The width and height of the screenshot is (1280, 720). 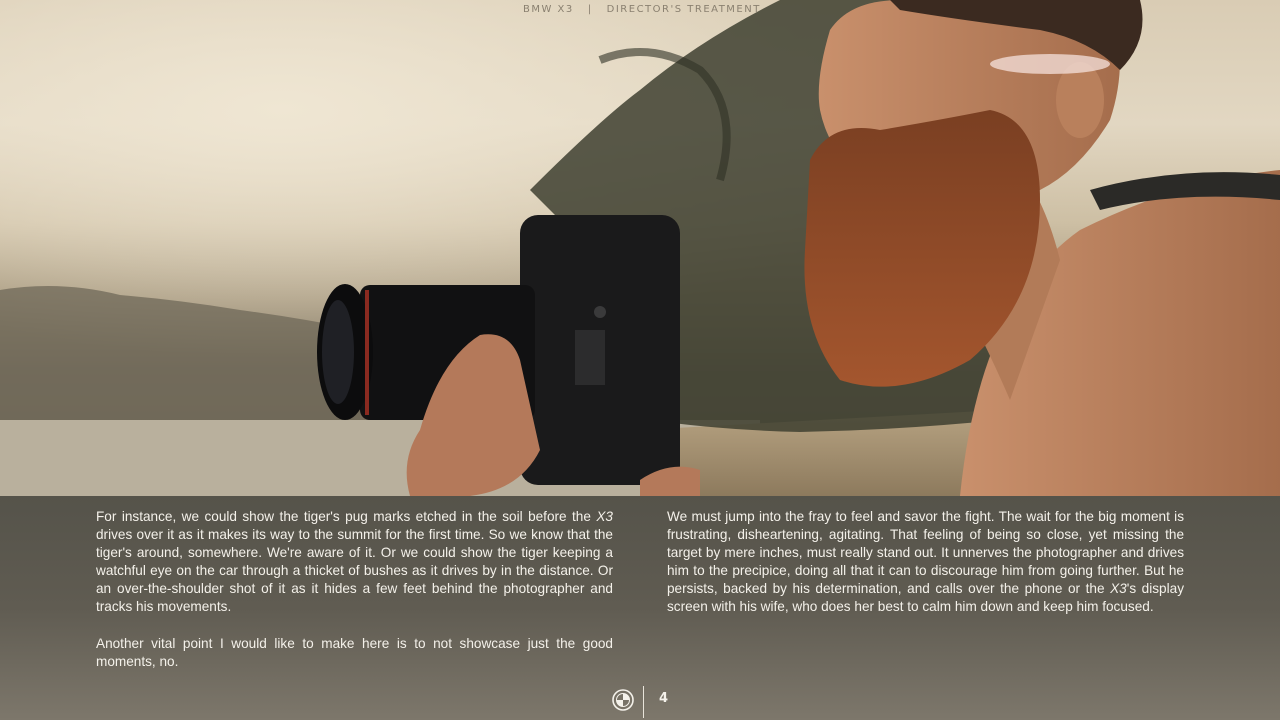 I want to click on bmw-logo-icon, so click(x=623, y=700).